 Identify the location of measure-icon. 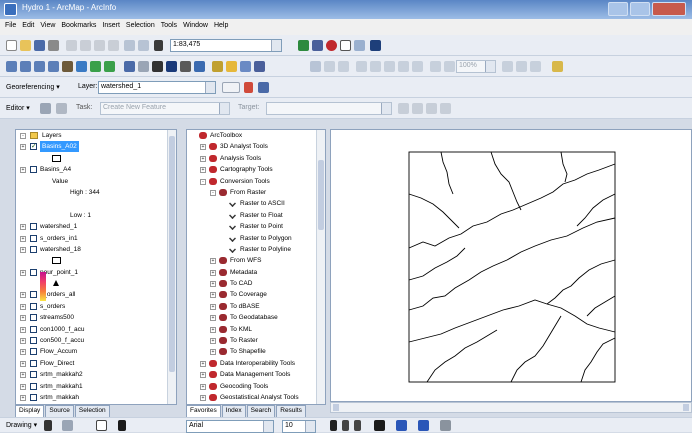
(217, 66).